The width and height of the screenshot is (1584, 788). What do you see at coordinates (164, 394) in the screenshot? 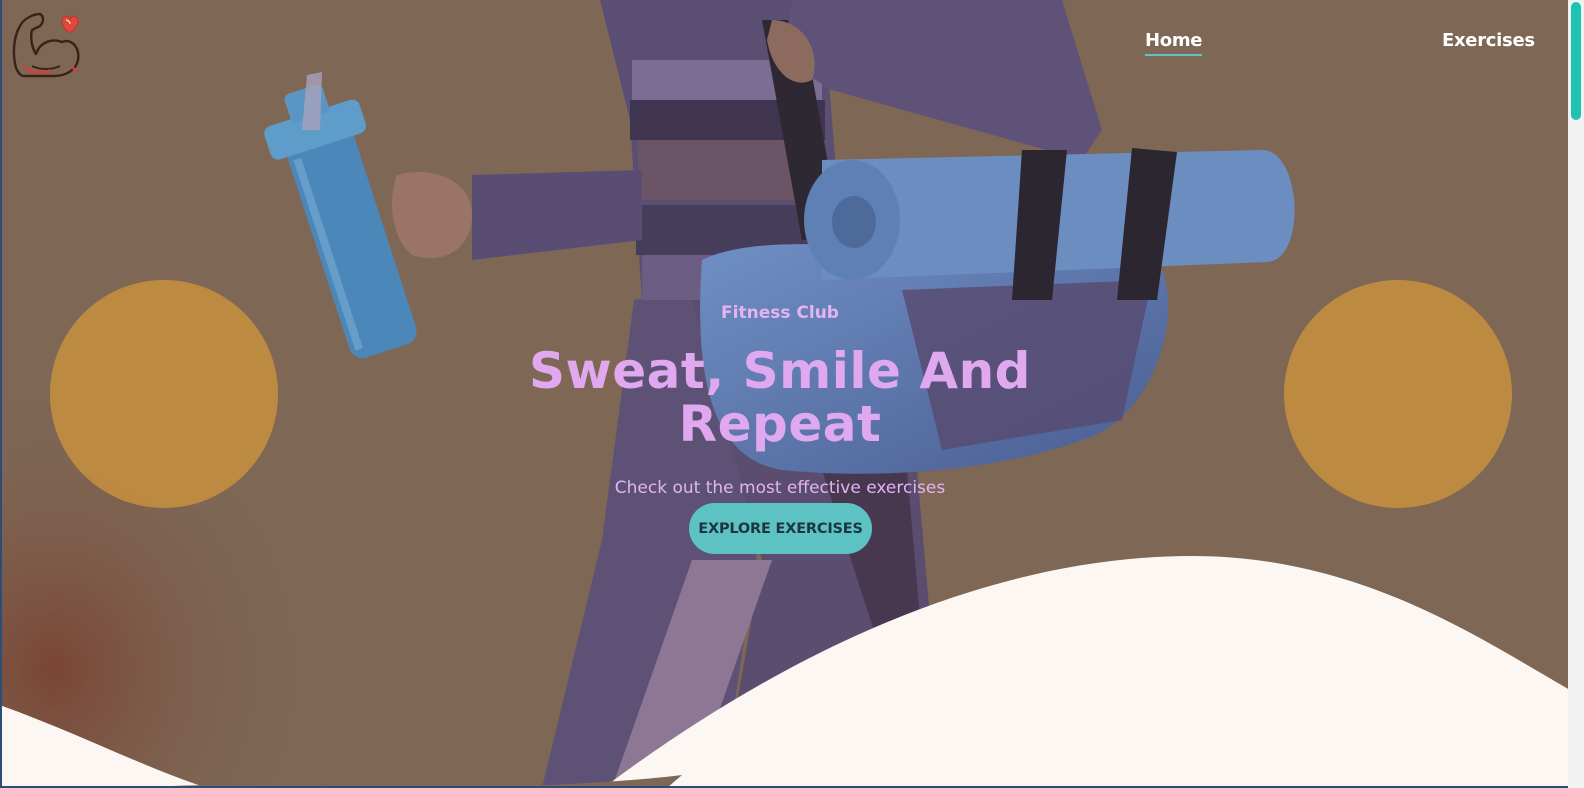
I see `decorative-circle-left` at bounding box center [164, 394].